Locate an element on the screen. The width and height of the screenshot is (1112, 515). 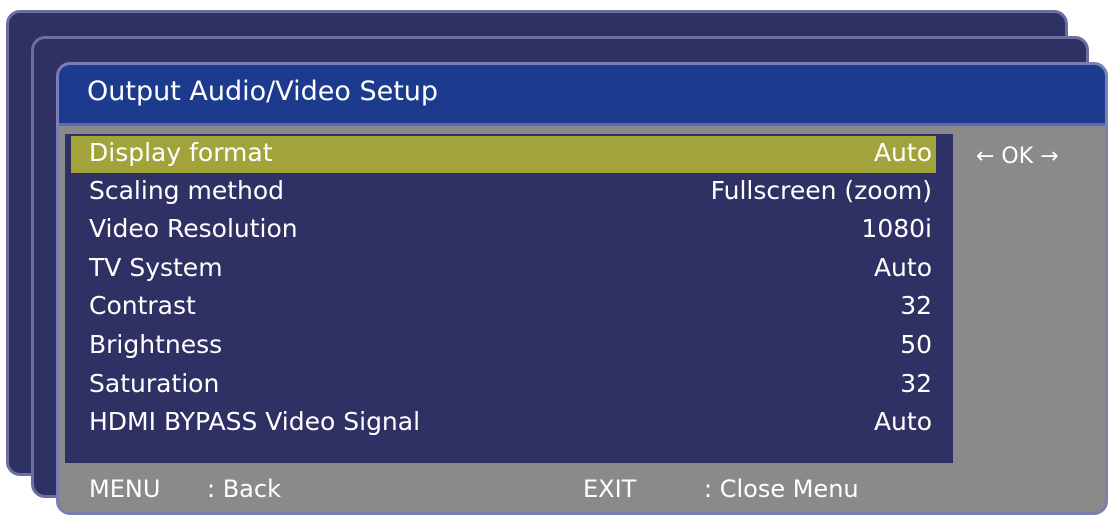
setting-label: Brightness is located at coordinates (156, 344).